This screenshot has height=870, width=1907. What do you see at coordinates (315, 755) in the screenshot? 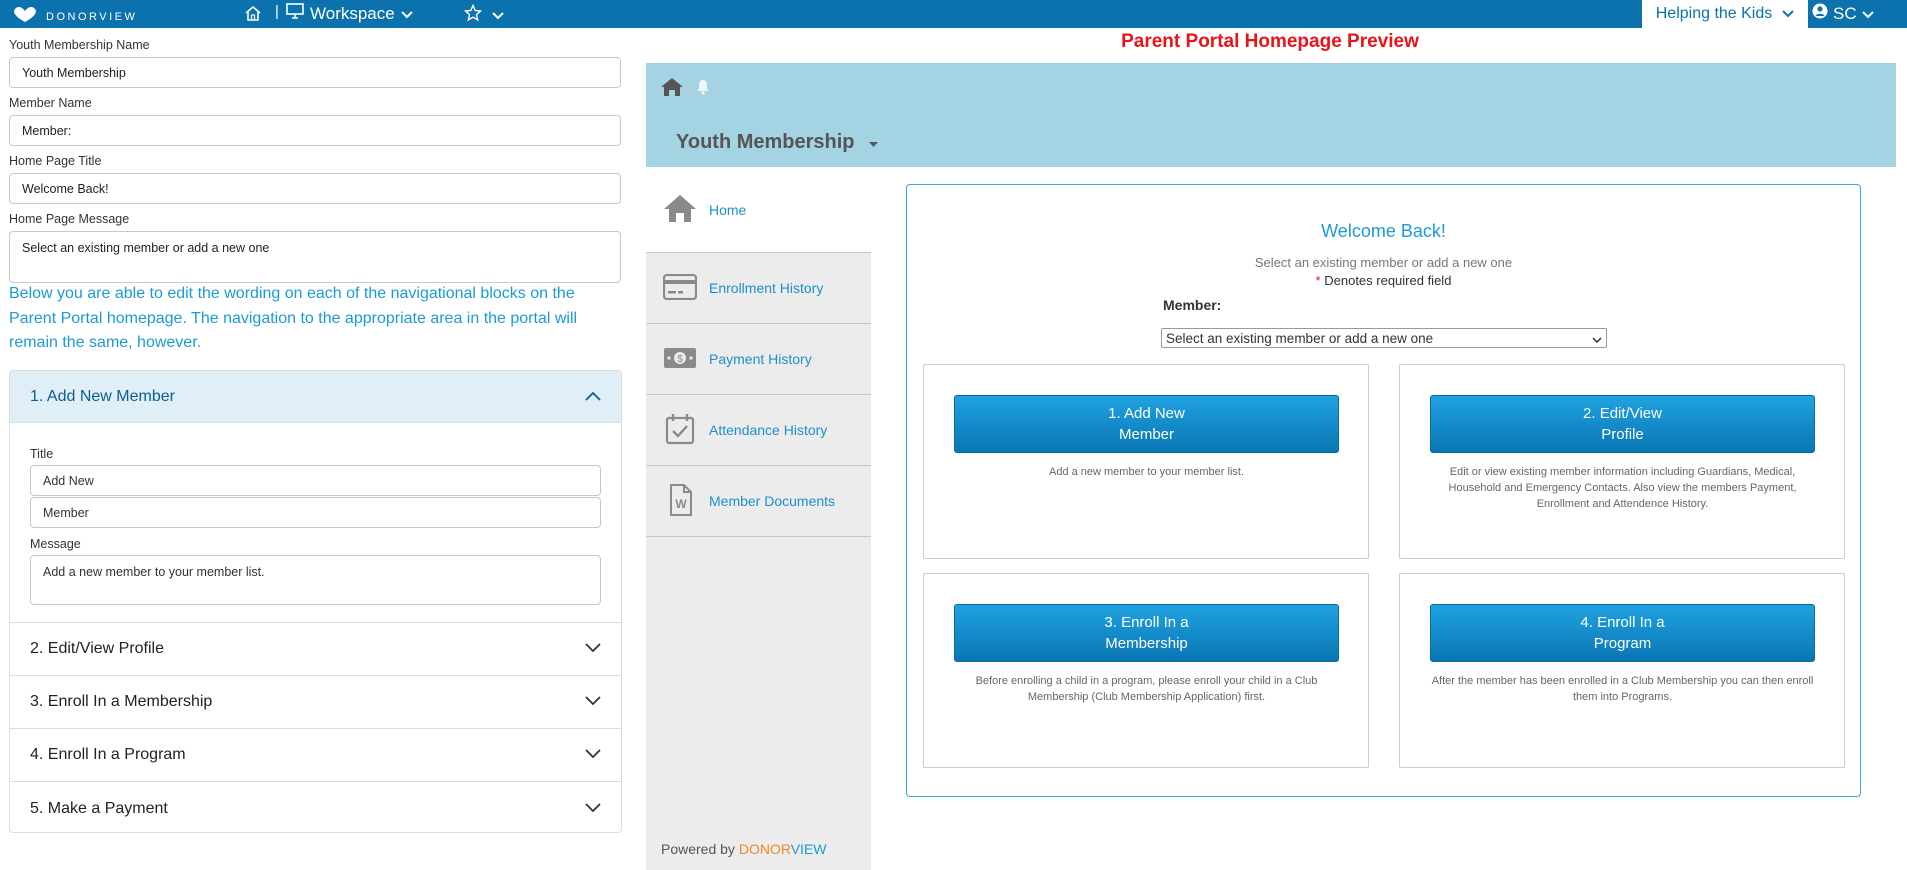
I see `accordion-item-enroll-program: 4. Enroll In a Program` at bounding box center [315, 755].